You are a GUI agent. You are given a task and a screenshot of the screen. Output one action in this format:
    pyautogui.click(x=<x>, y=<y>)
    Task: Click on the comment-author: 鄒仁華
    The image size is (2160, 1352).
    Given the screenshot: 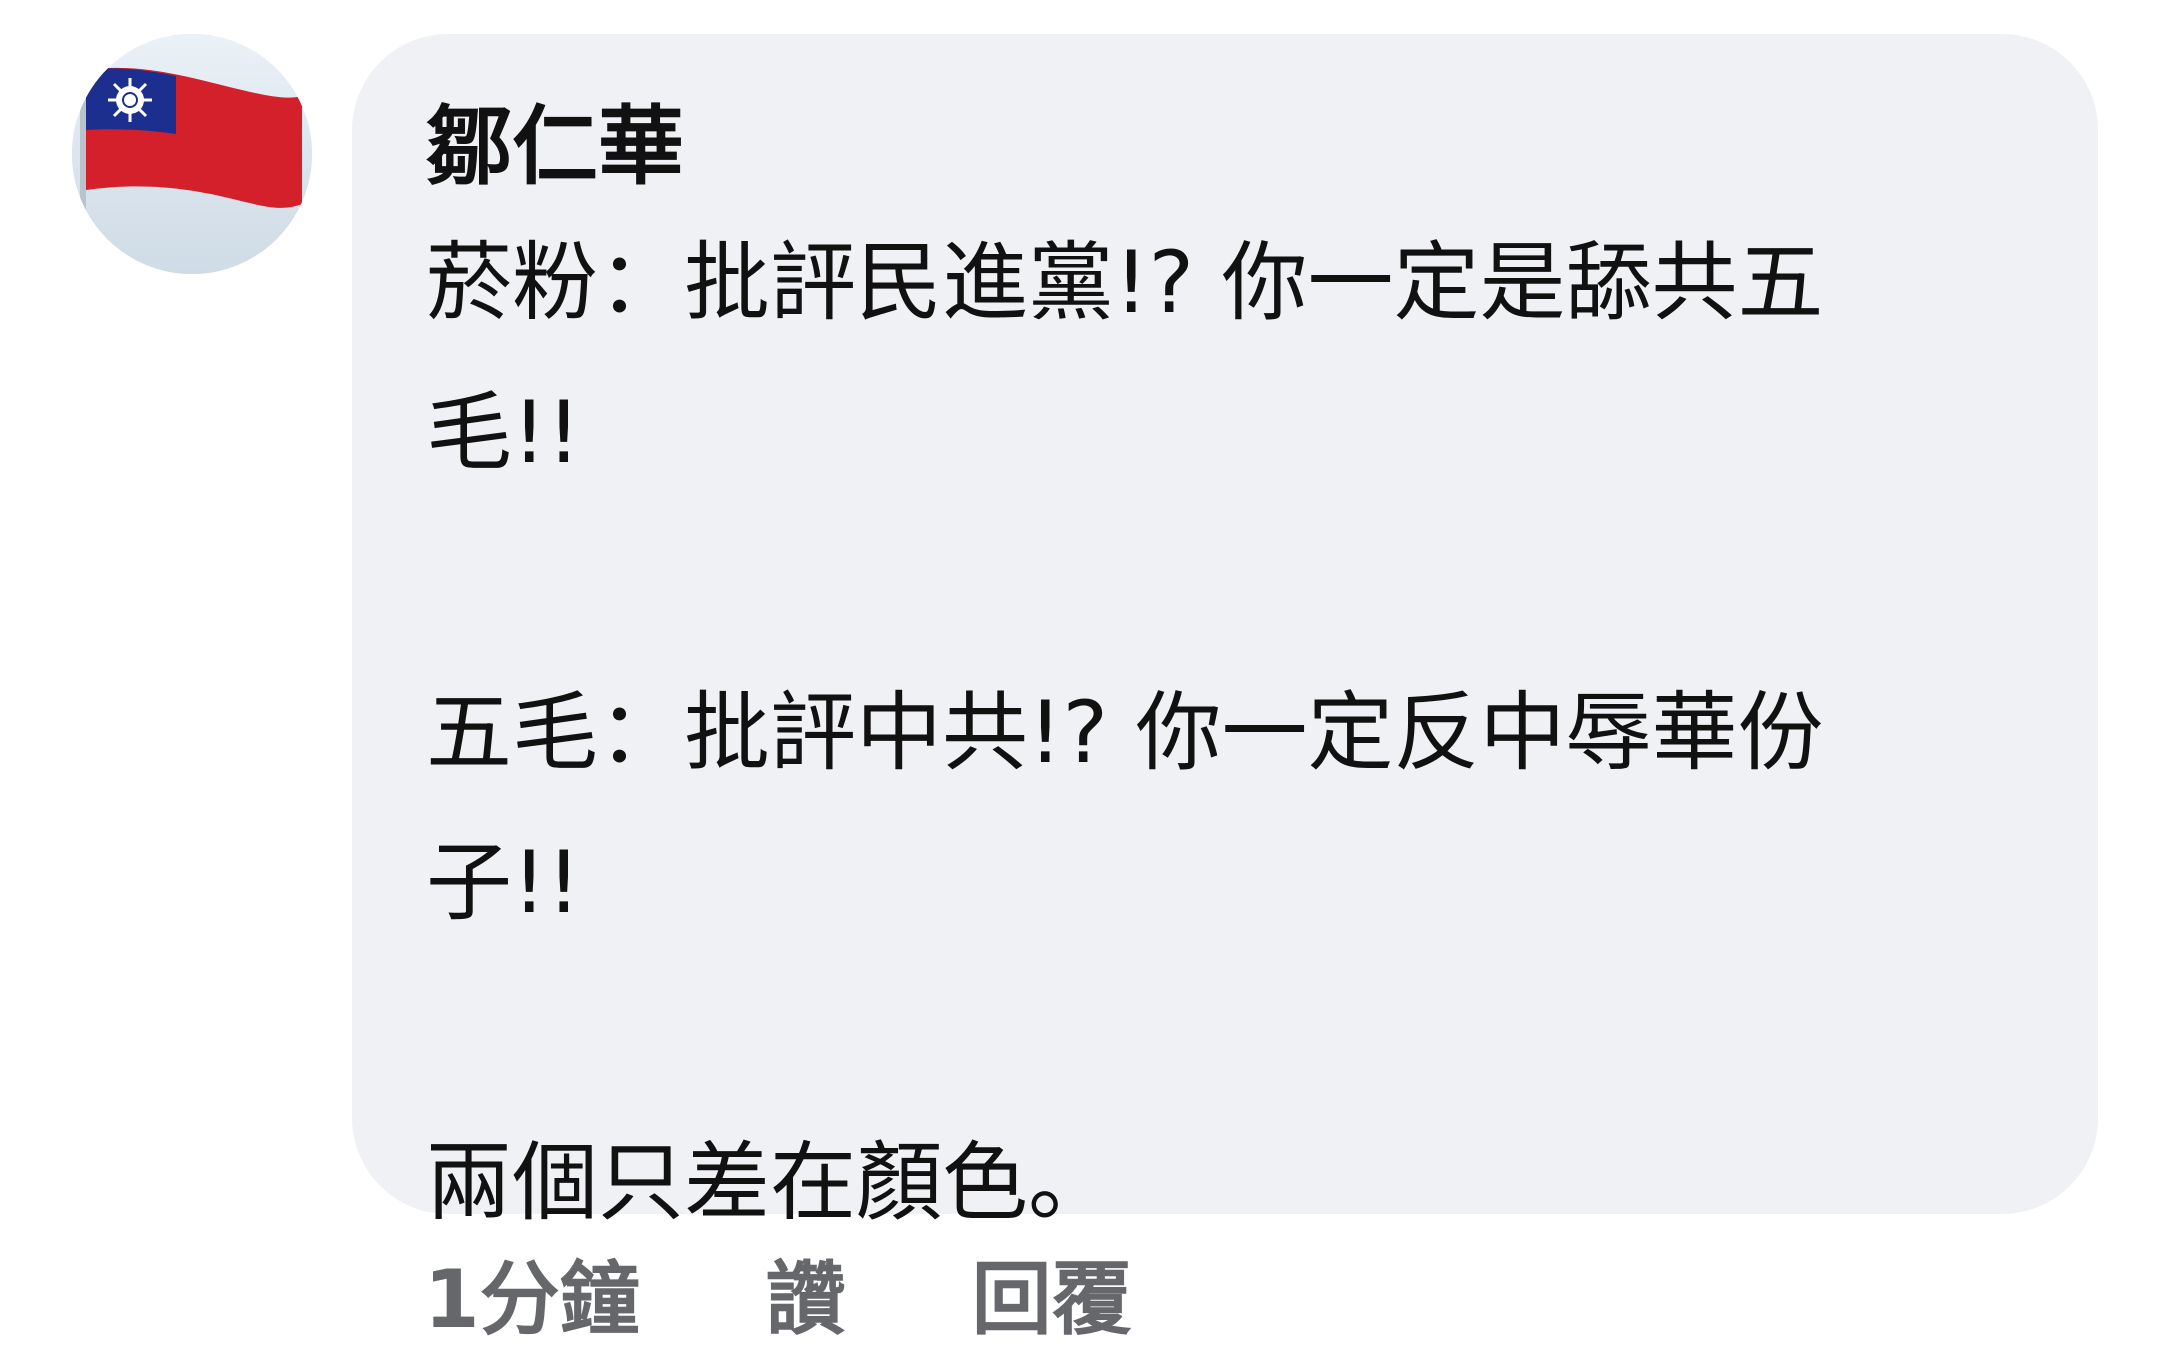 What is the action you would take?
    pyautogui.click(x=1232, y=147)
    